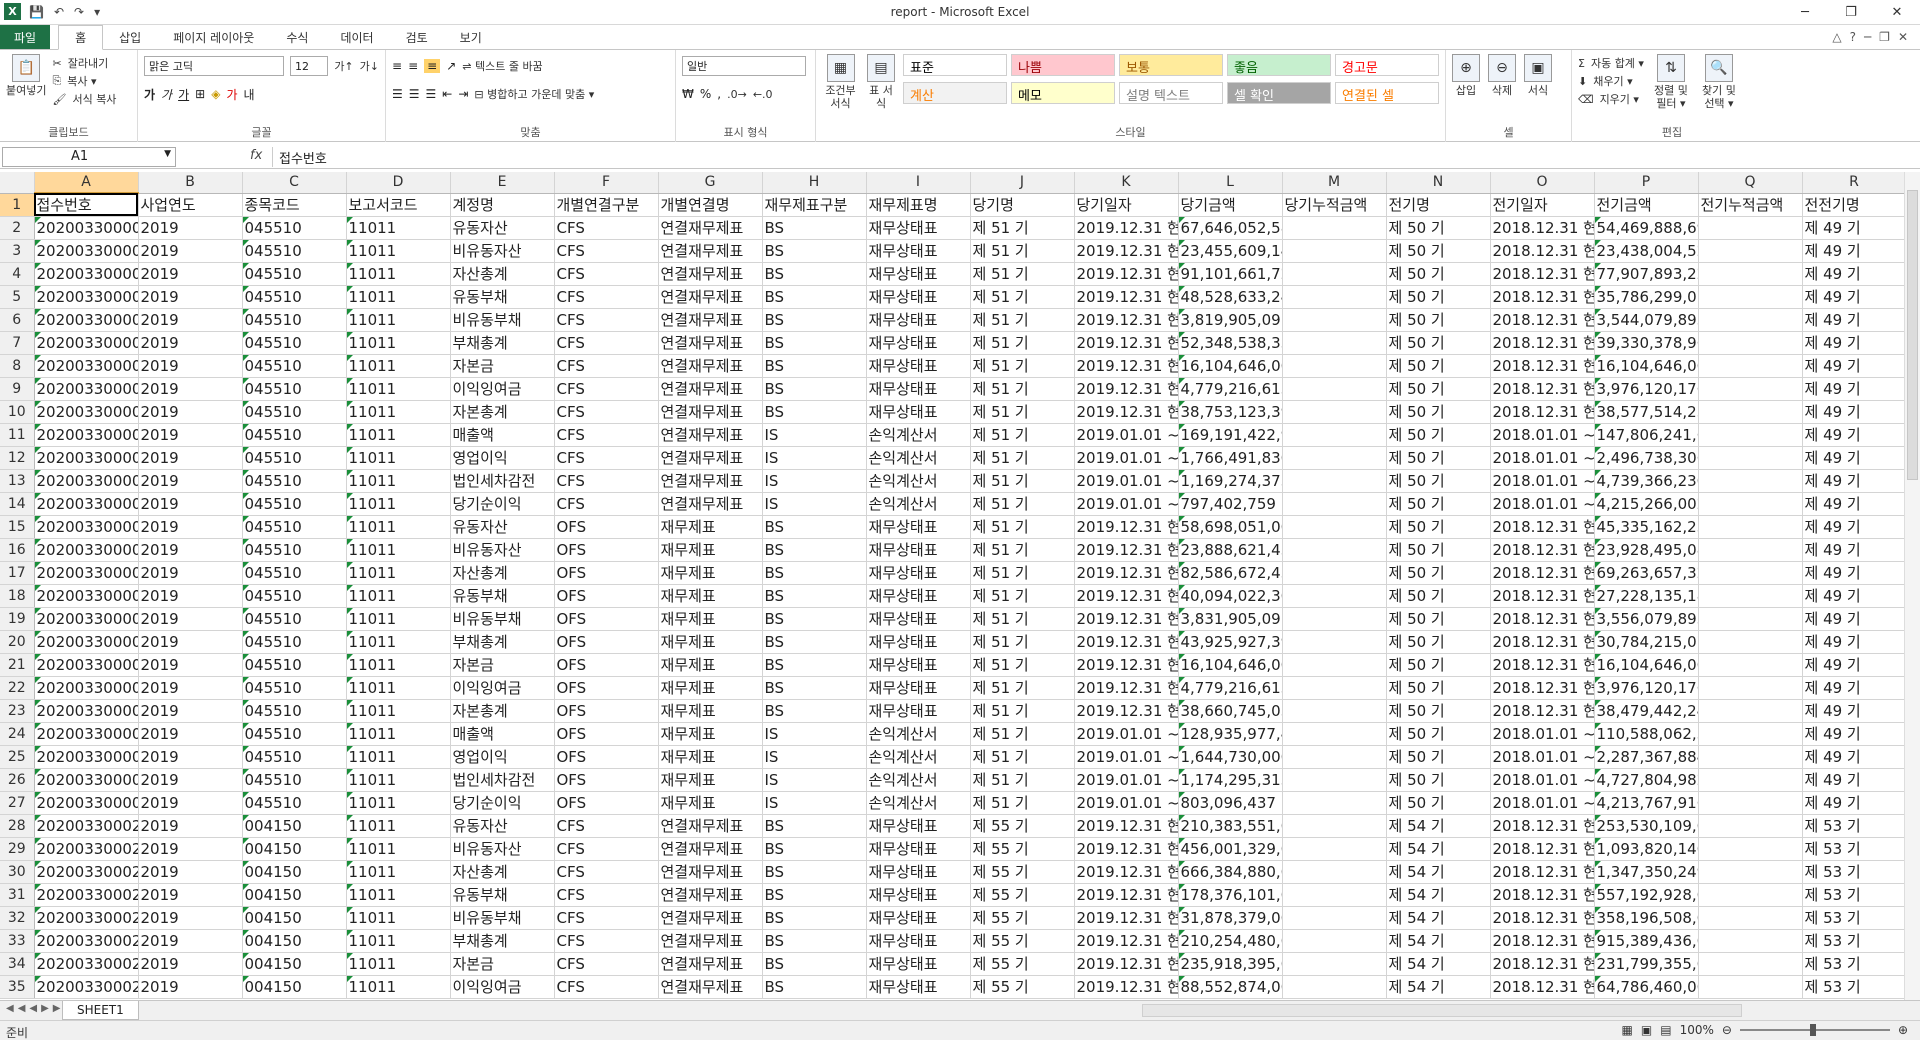 This screenshot has height=1040, width=1920. I want to click on decrease-indent-icon: ⇤, so click(447, 94).